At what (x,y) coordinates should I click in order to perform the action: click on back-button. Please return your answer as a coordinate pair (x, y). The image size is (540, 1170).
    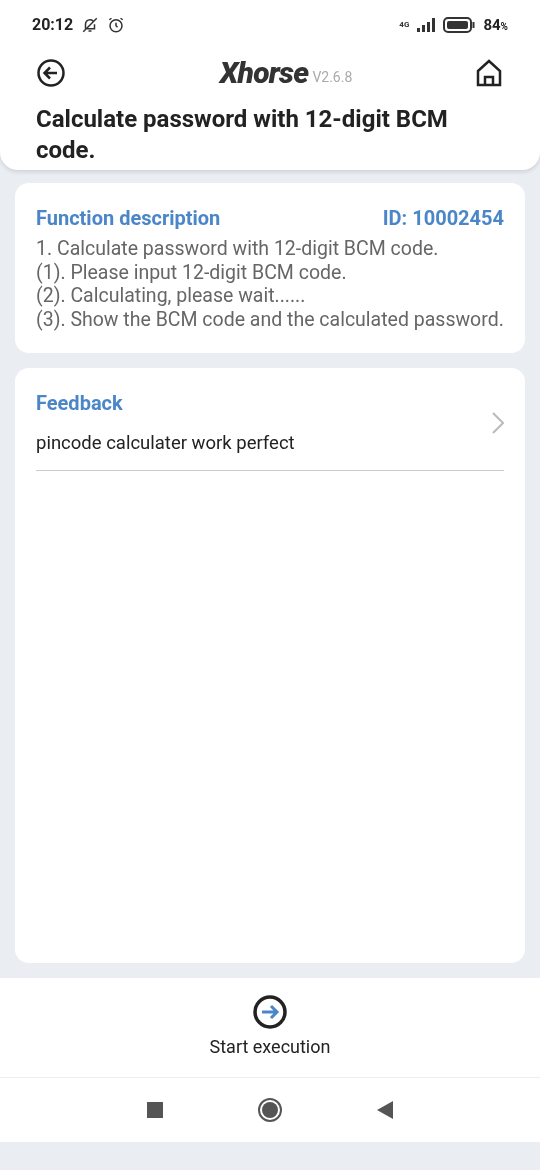
    Looking at the image, I should click on (51, 73).